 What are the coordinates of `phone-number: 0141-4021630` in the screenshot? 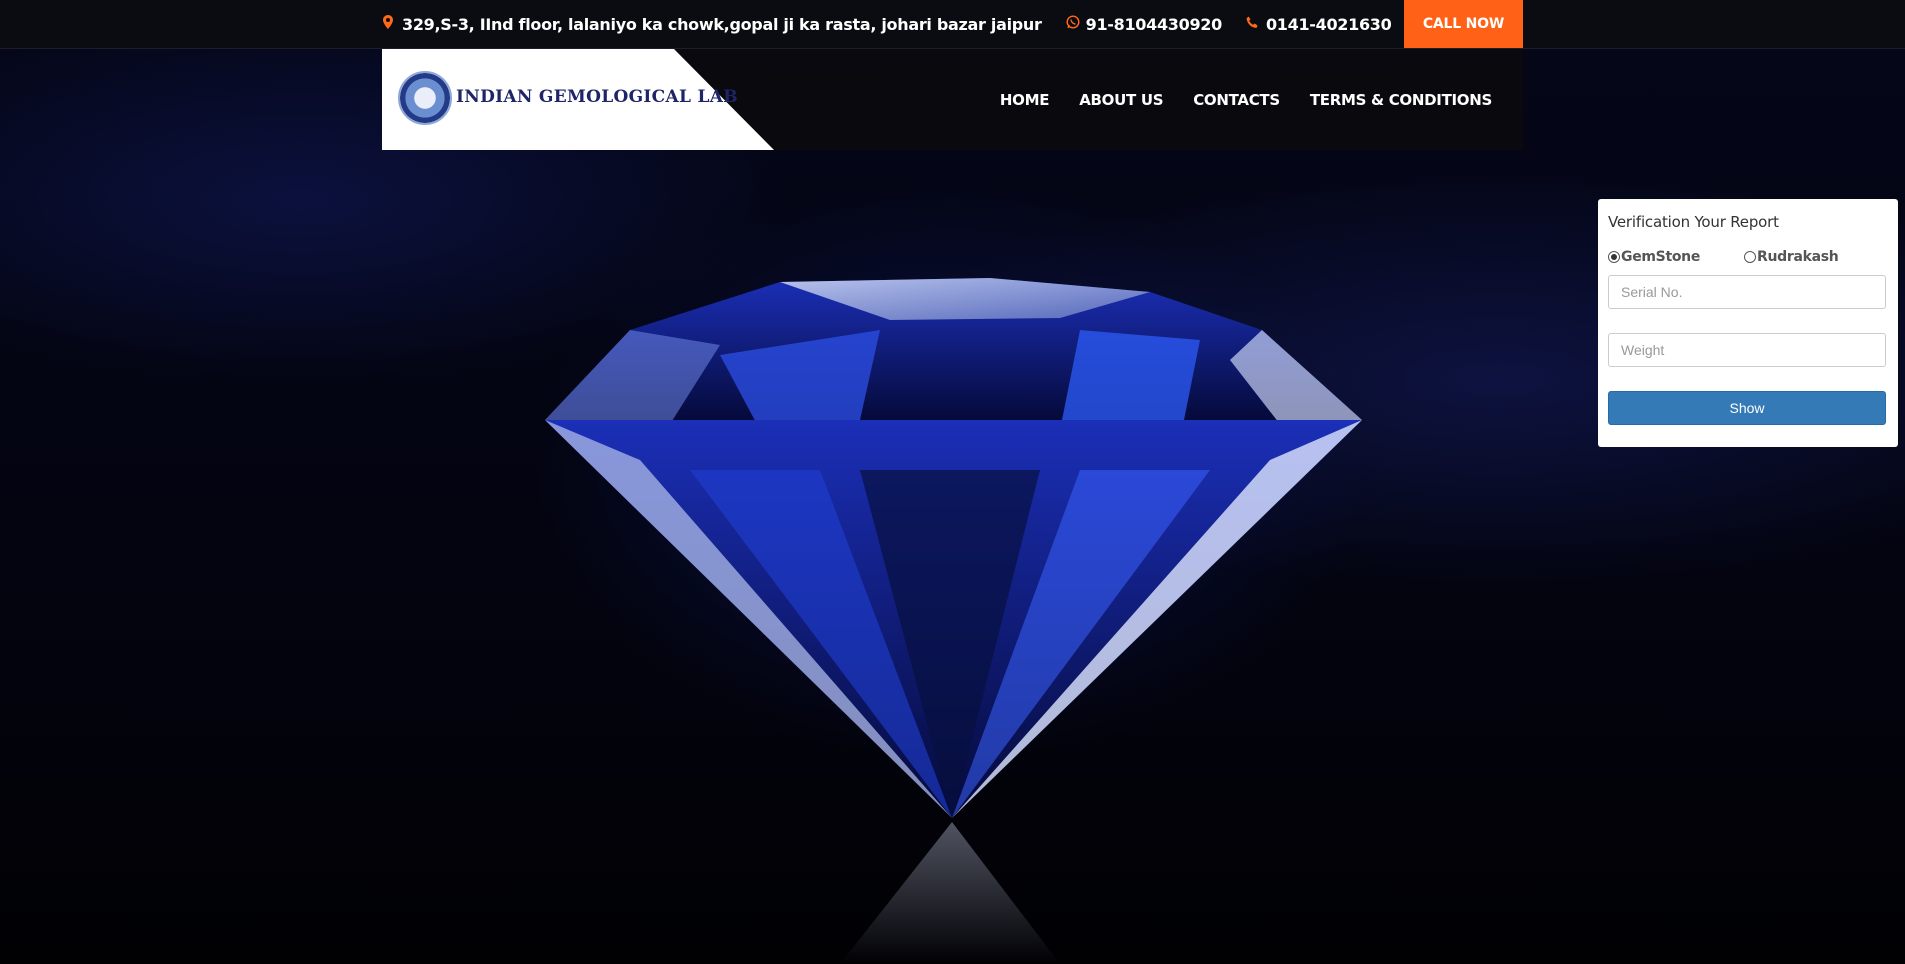 It's located at (1329, 24).